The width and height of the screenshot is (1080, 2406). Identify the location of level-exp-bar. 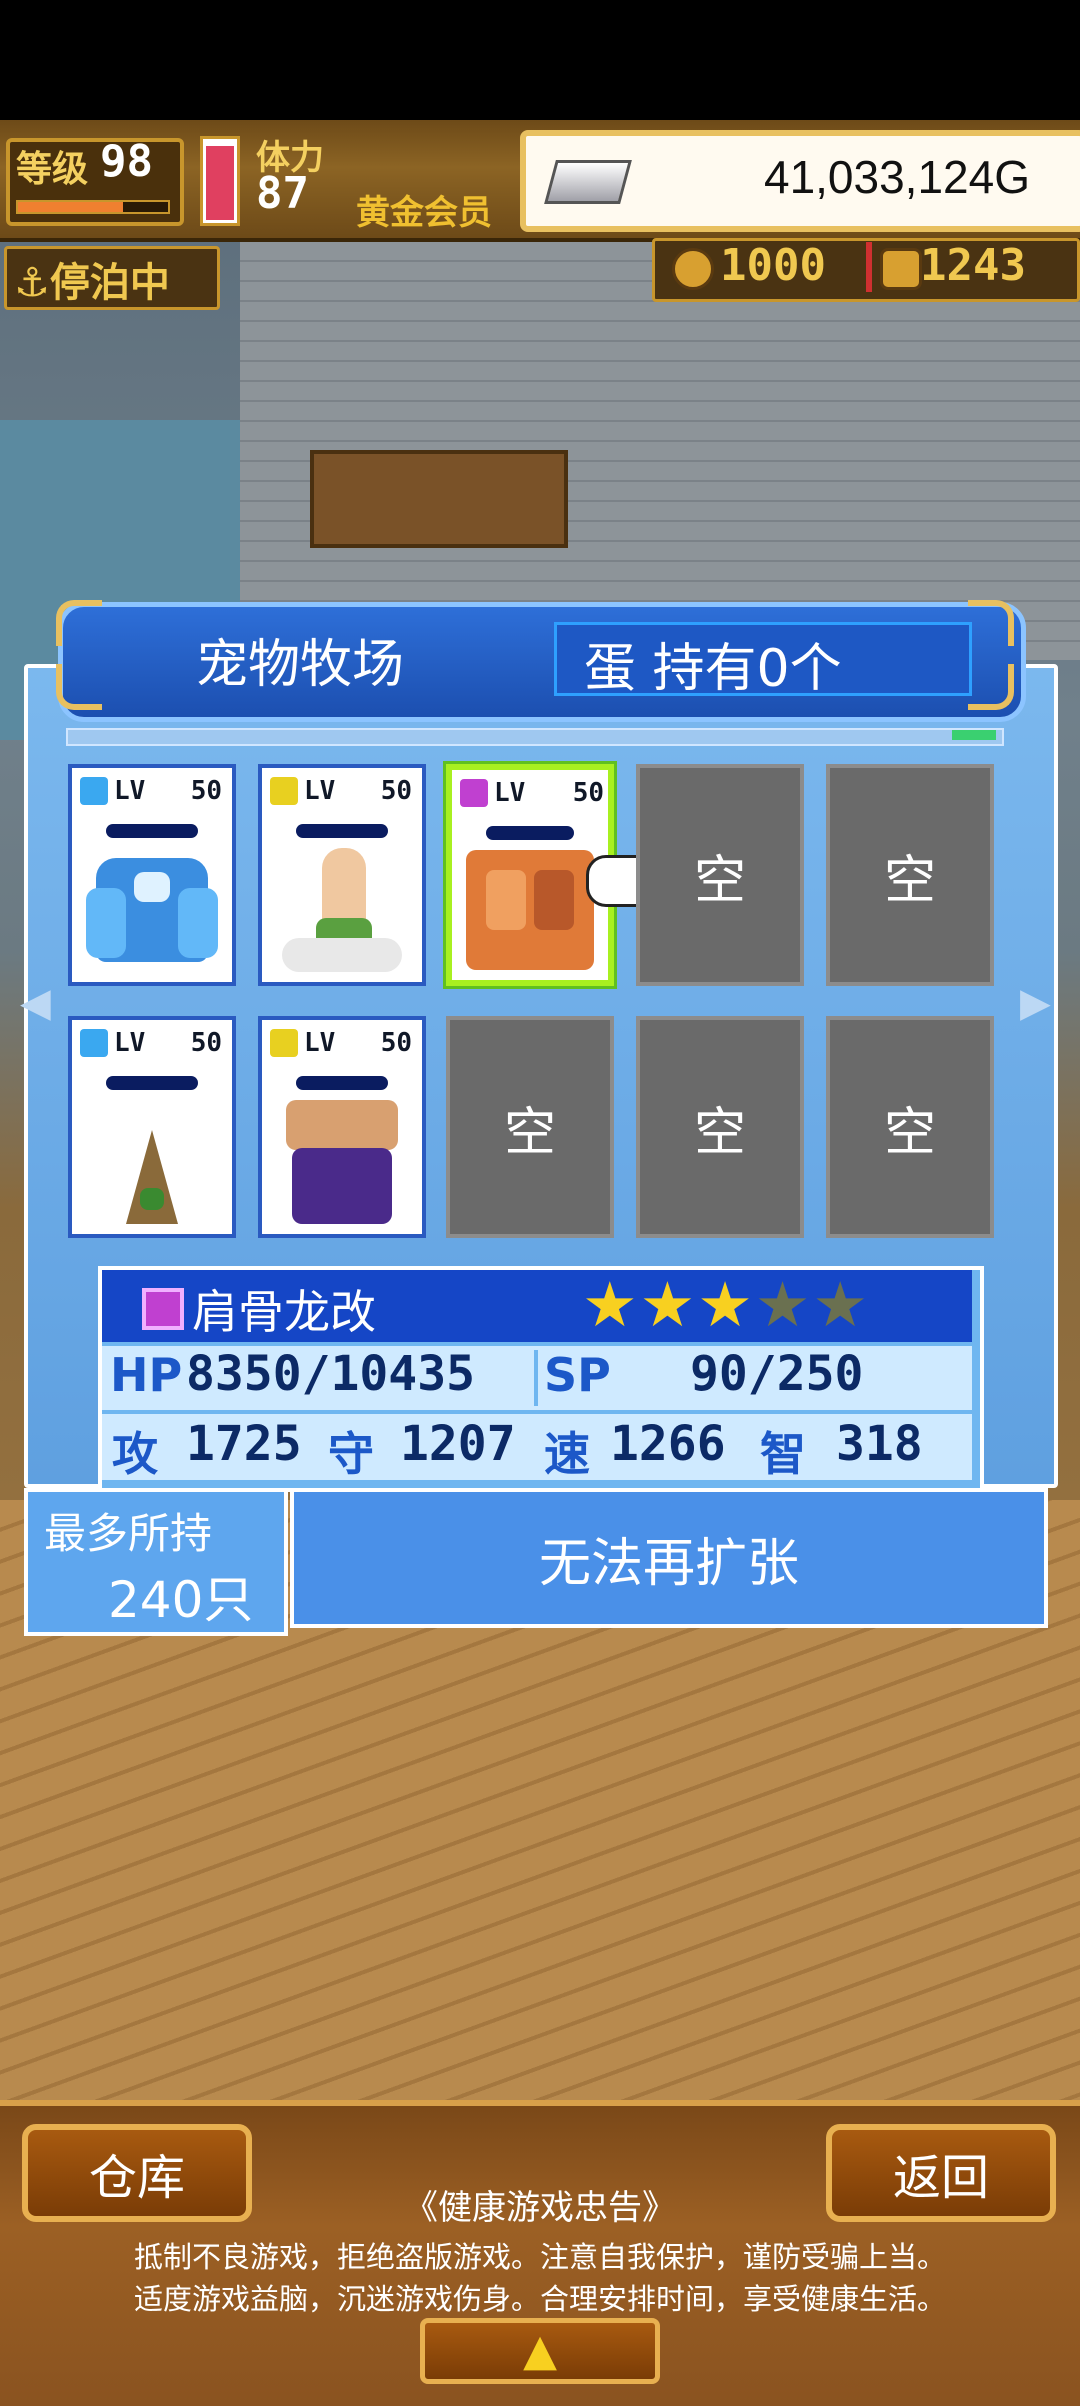
(93, 207).